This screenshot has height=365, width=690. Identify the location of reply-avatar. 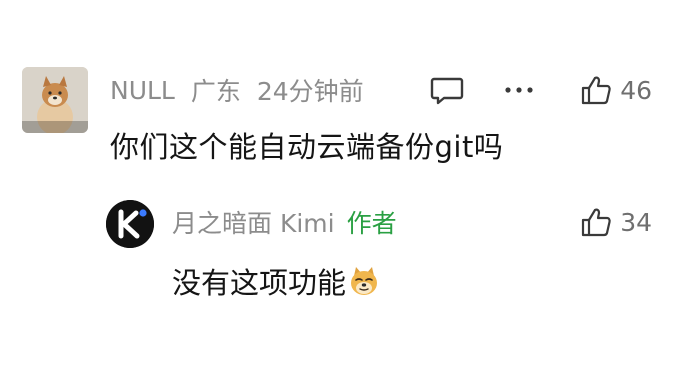
(130, 224).